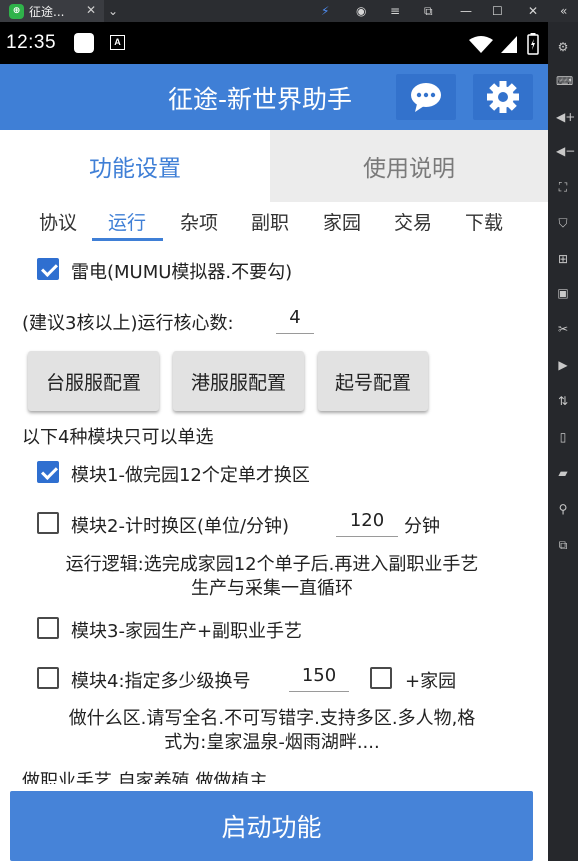 The width and height of the screenshot is (578, 861). Describe the element at coordinates (128, 323) in the screenshot. I see `core-count-label: (建议3核以上)运行核心数:` at that location.